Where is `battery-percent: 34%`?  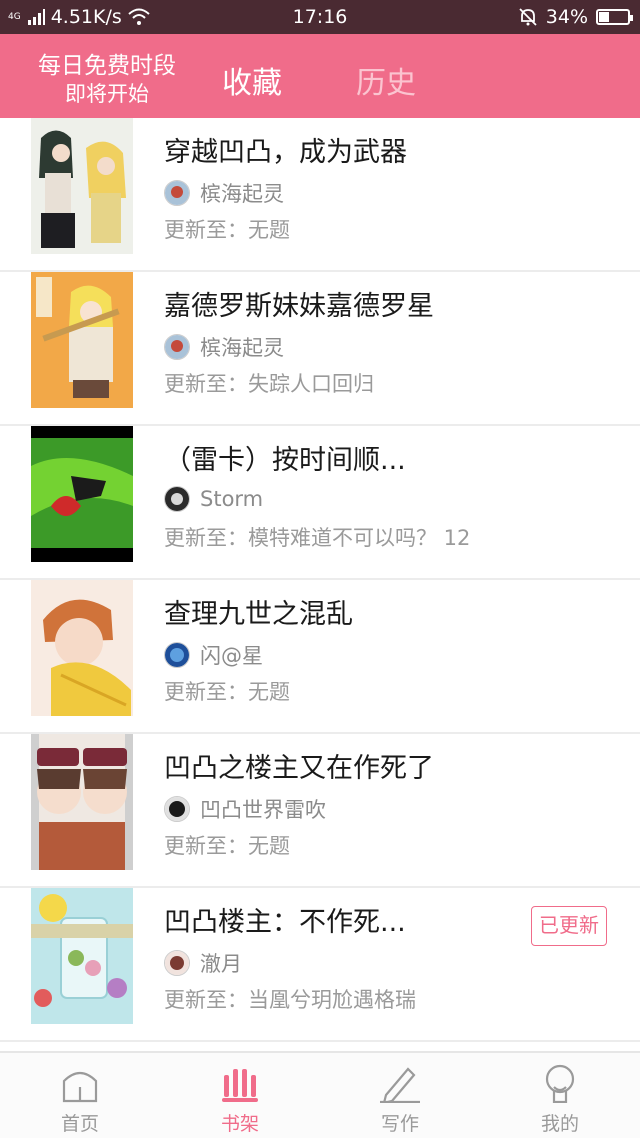 battery-percent: 34% is located at coordinates (566, 17).